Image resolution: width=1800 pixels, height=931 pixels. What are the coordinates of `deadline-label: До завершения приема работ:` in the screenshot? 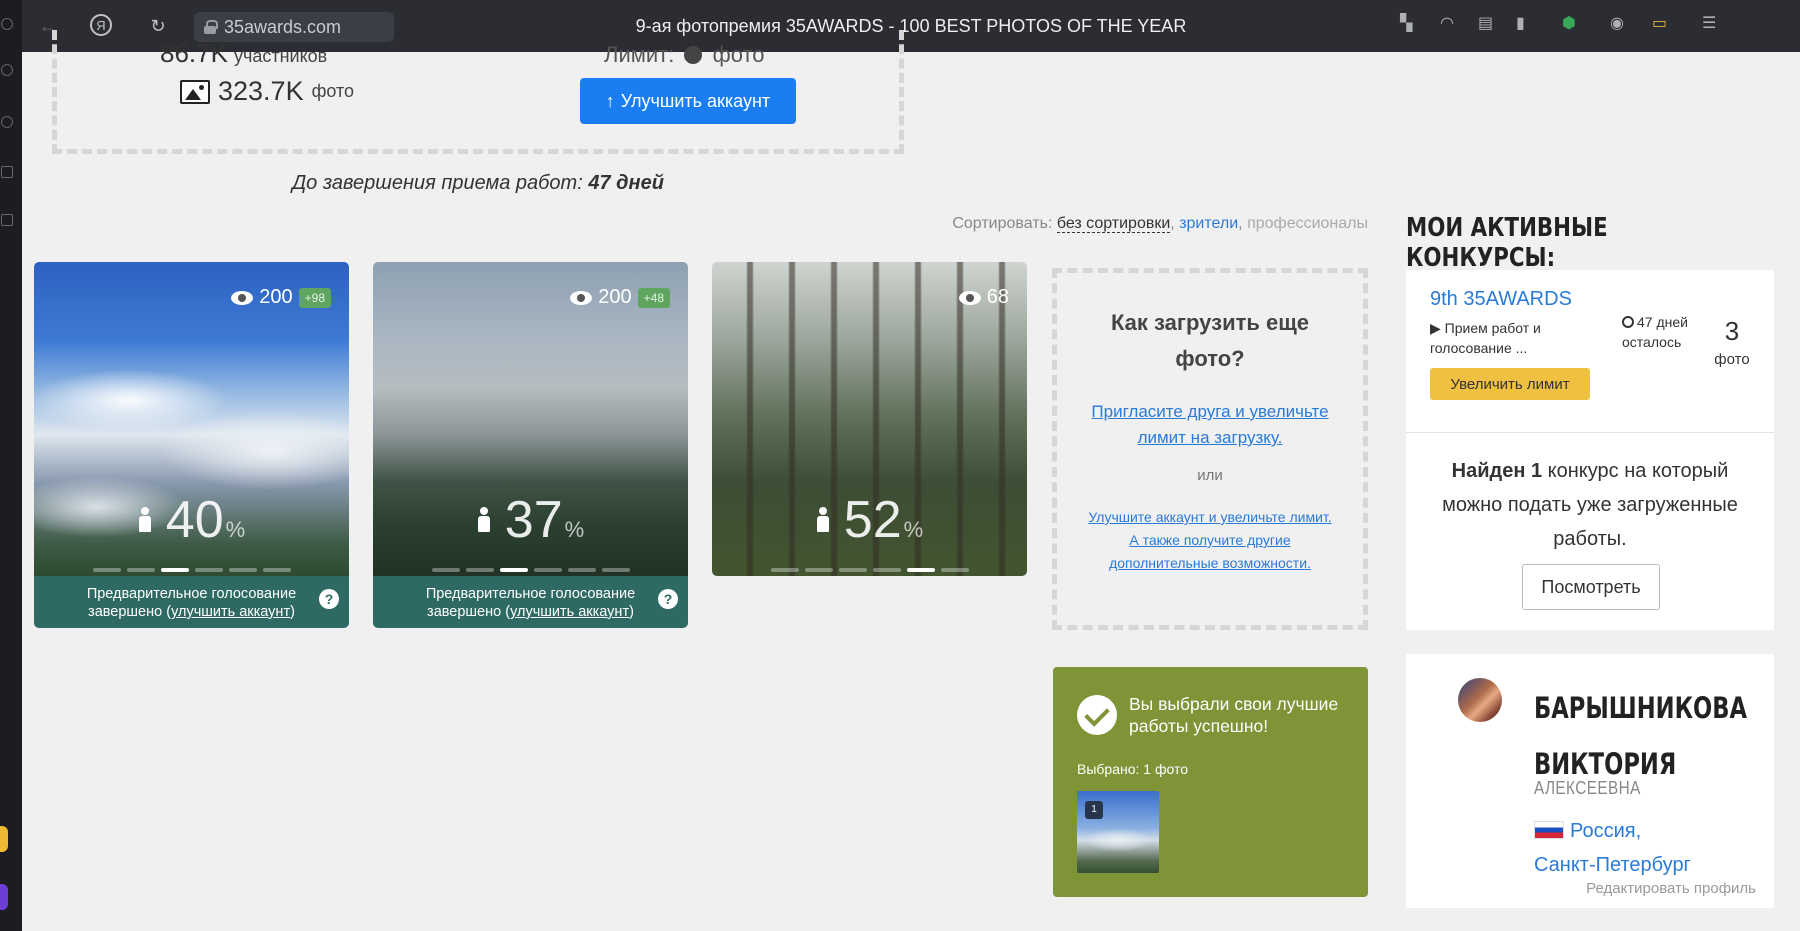 It's located at (437, 183).